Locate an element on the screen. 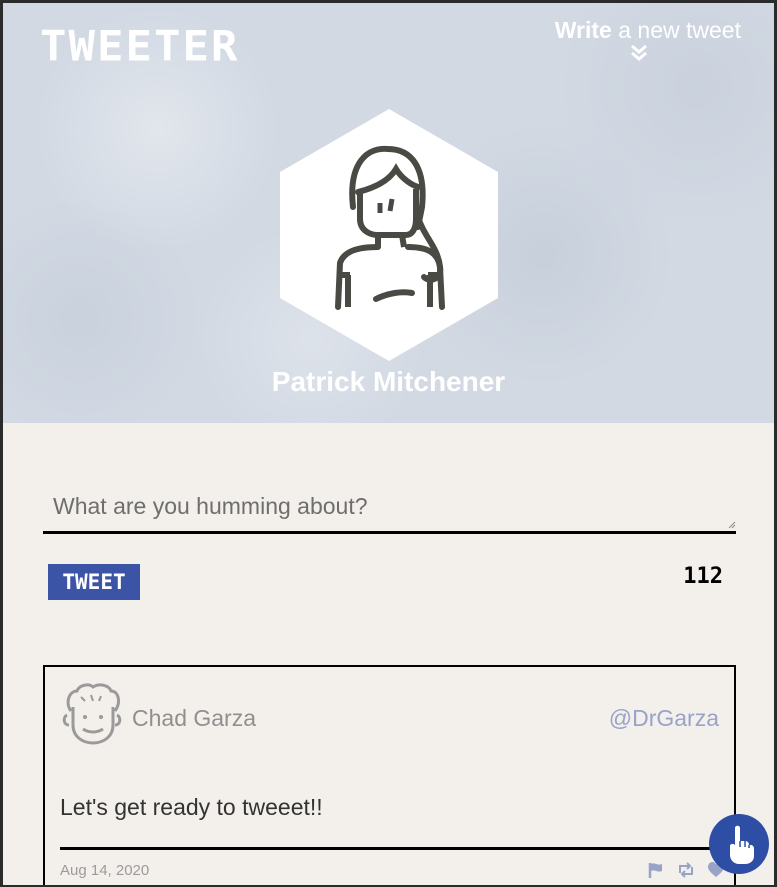 Image resolution: width=777 pixels, height=887 pixels. tweet-composer is located at coordinates (389, 507).